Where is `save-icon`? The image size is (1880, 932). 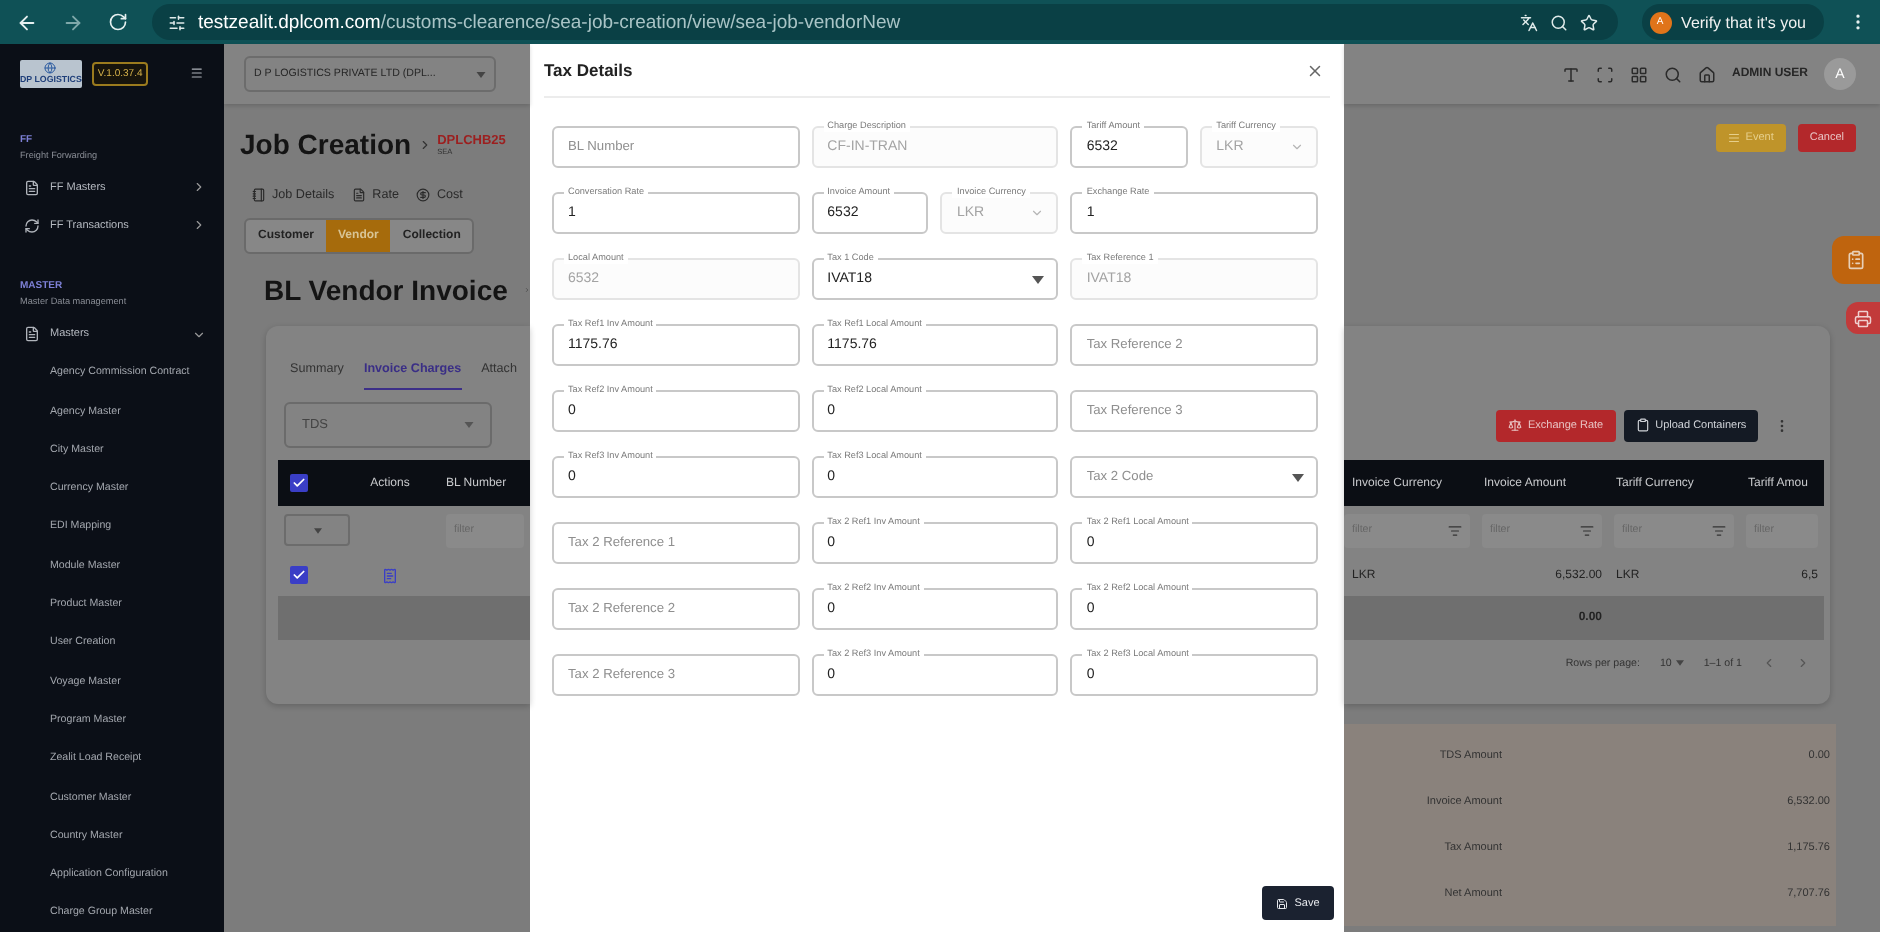 save-icon is located at coordinates (1282, 903).